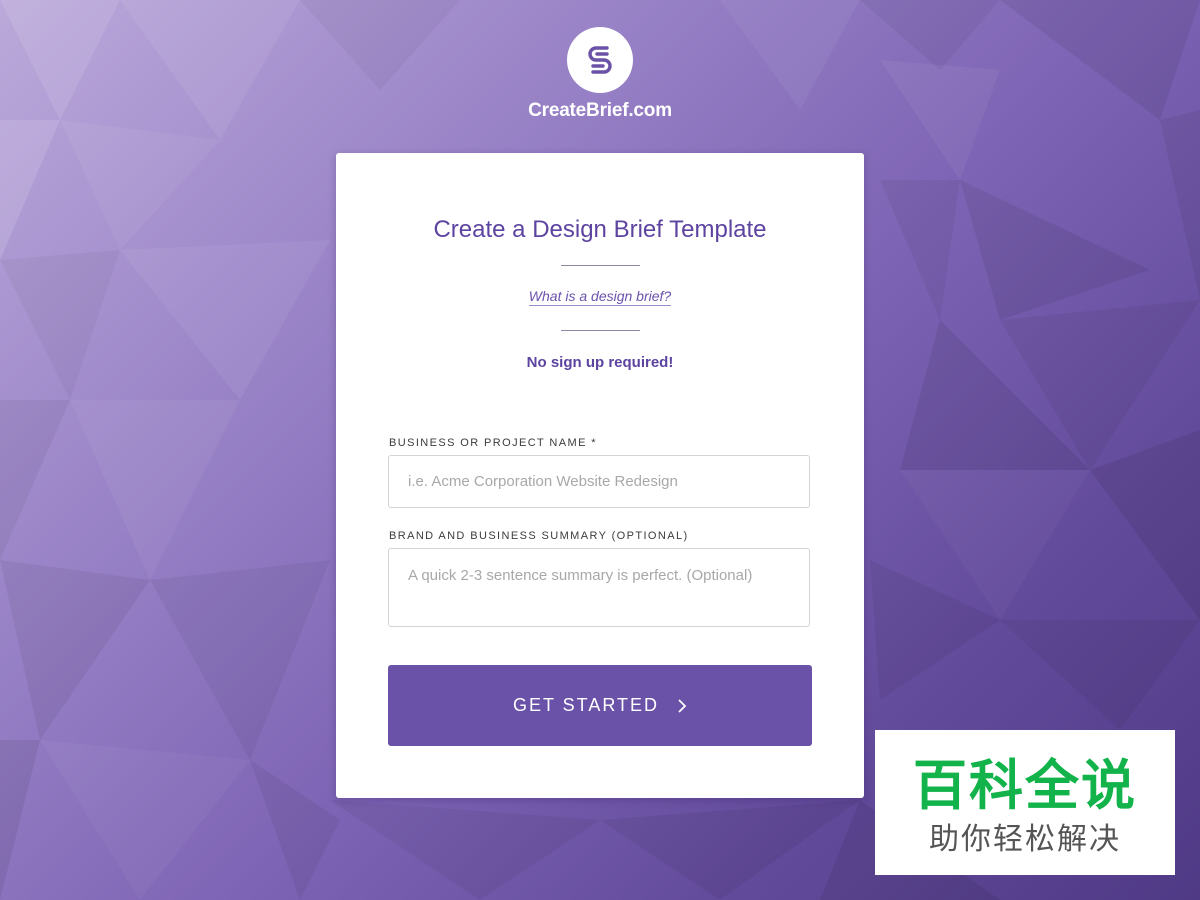  I want to click on brand-logo, so click(600, 60).